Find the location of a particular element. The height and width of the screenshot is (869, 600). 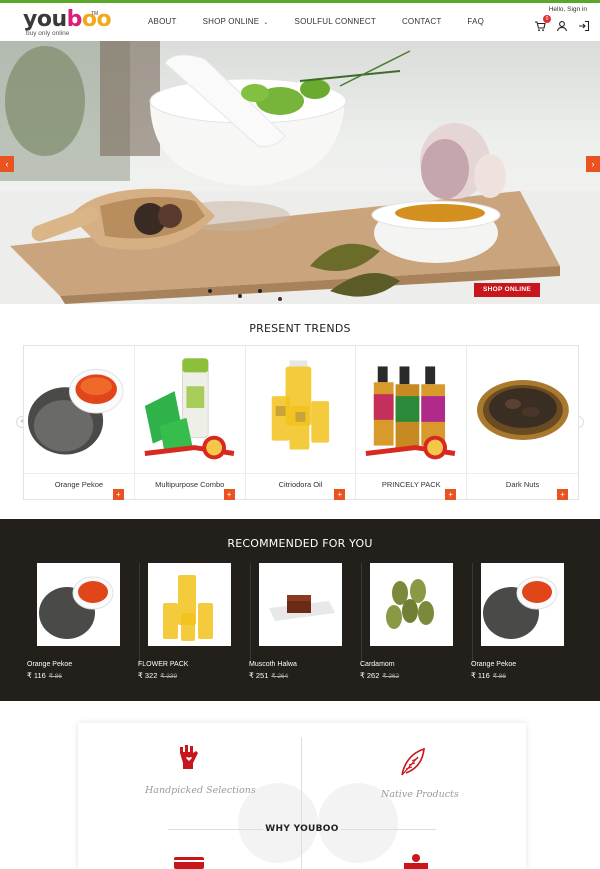

product-price: ₹ 251 ₹ 264 is located at coordinates (297, 675).